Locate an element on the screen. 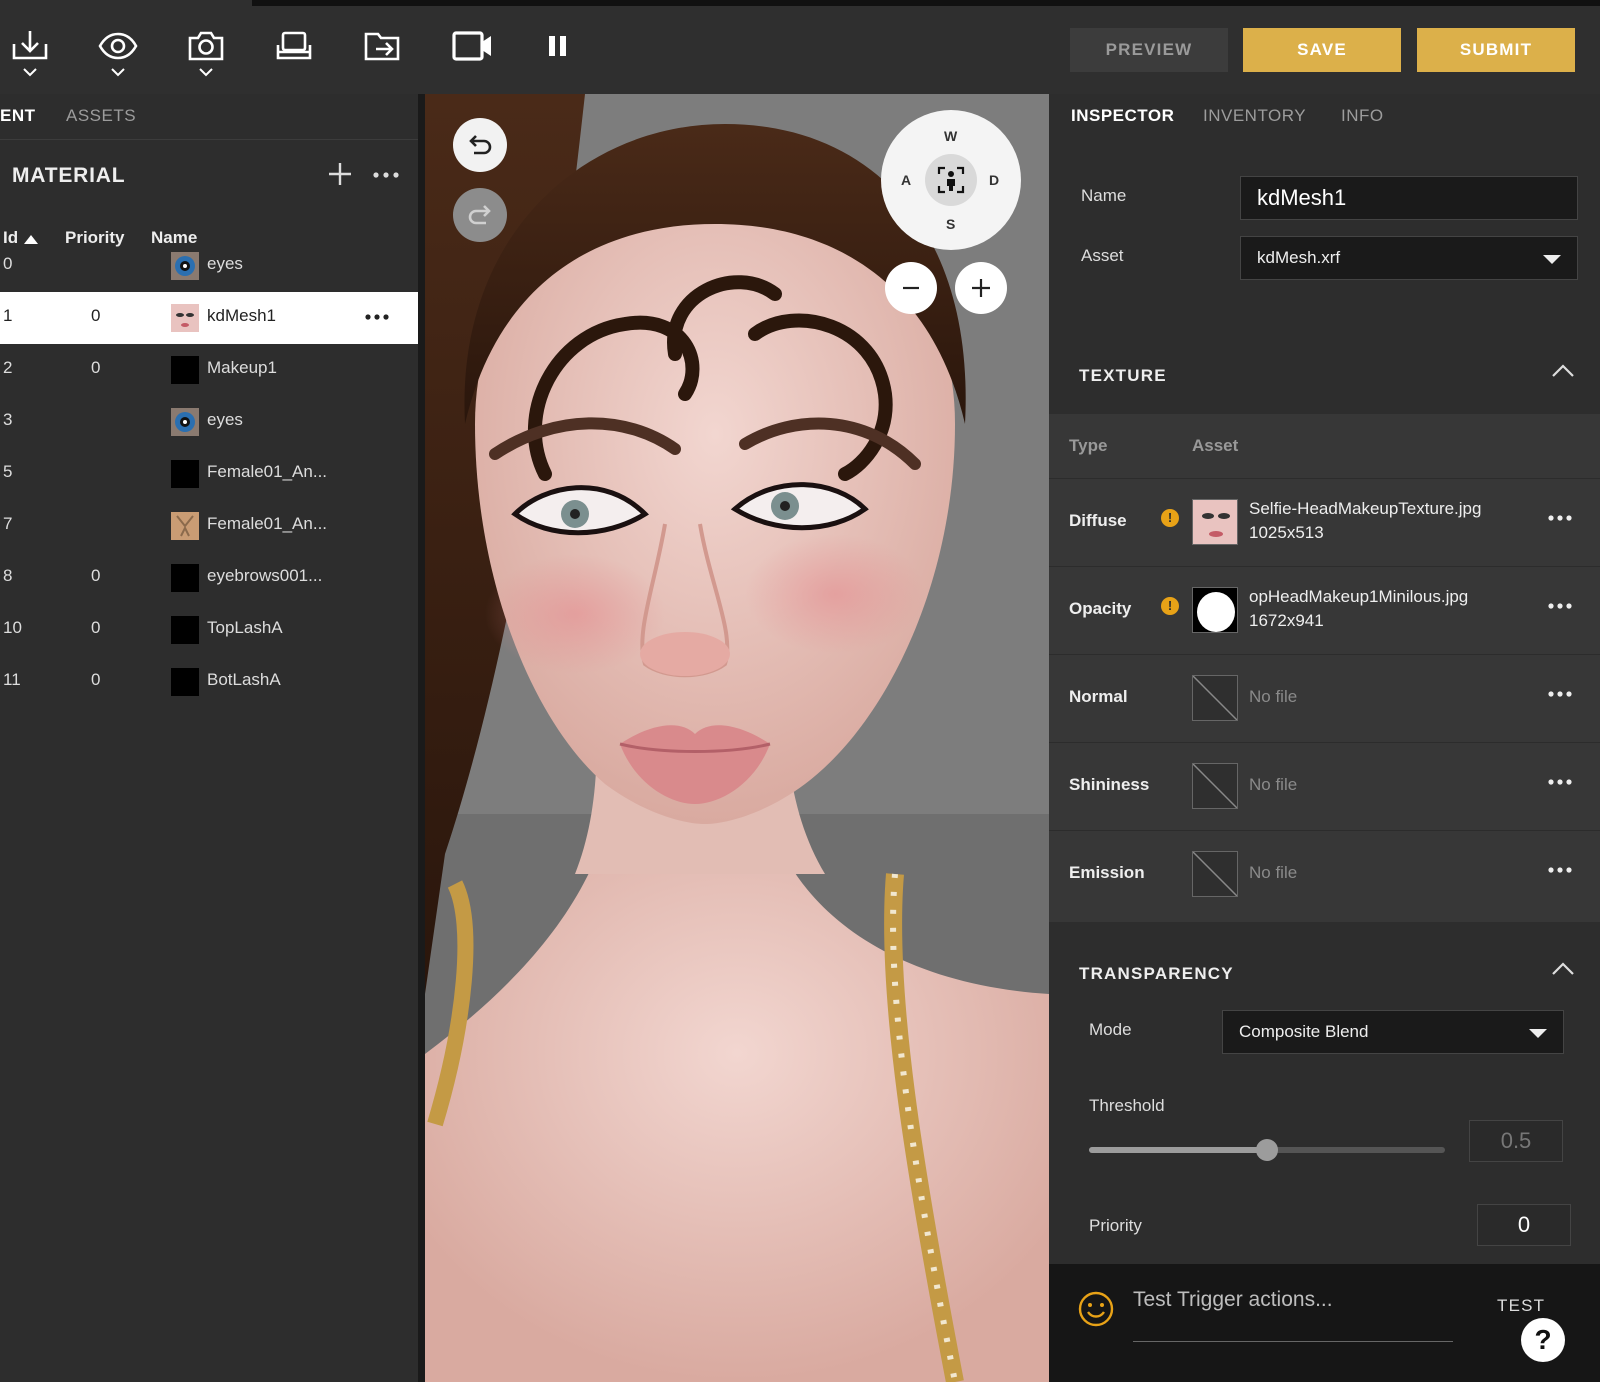 The width and height of the screenshot is (1600, 1382). chevron-down-icon is located at coordinates (206, 72).